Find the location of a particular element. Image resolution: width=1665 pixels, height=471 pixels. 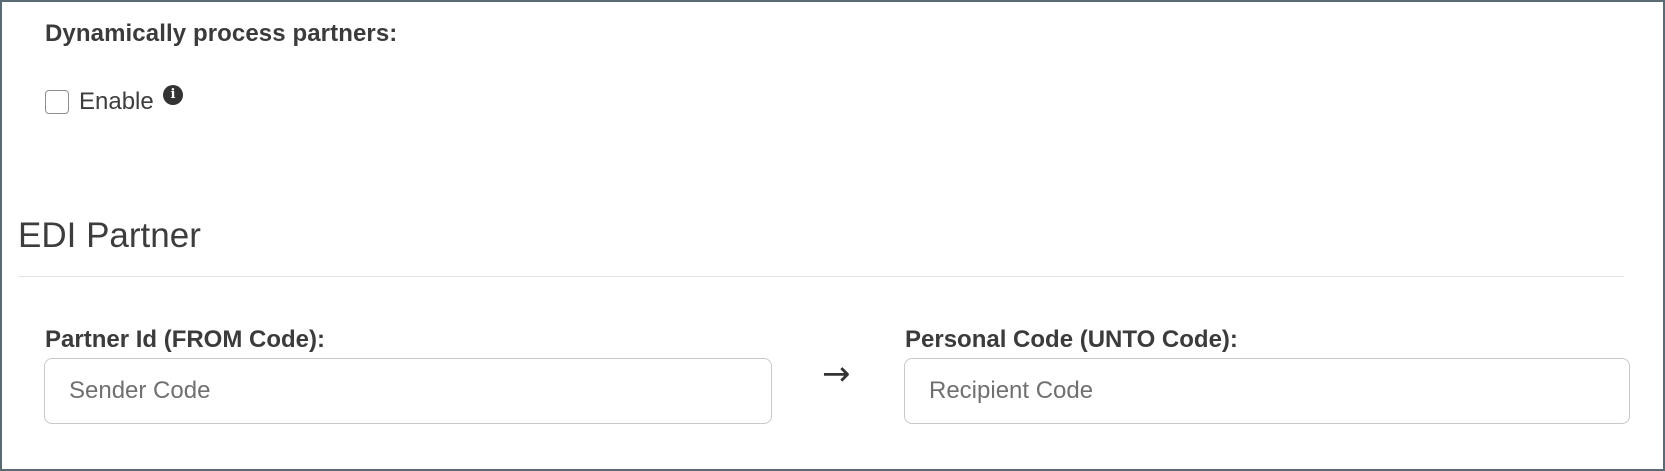

section-title: EDI Partner is located at coordinates (109, 235).